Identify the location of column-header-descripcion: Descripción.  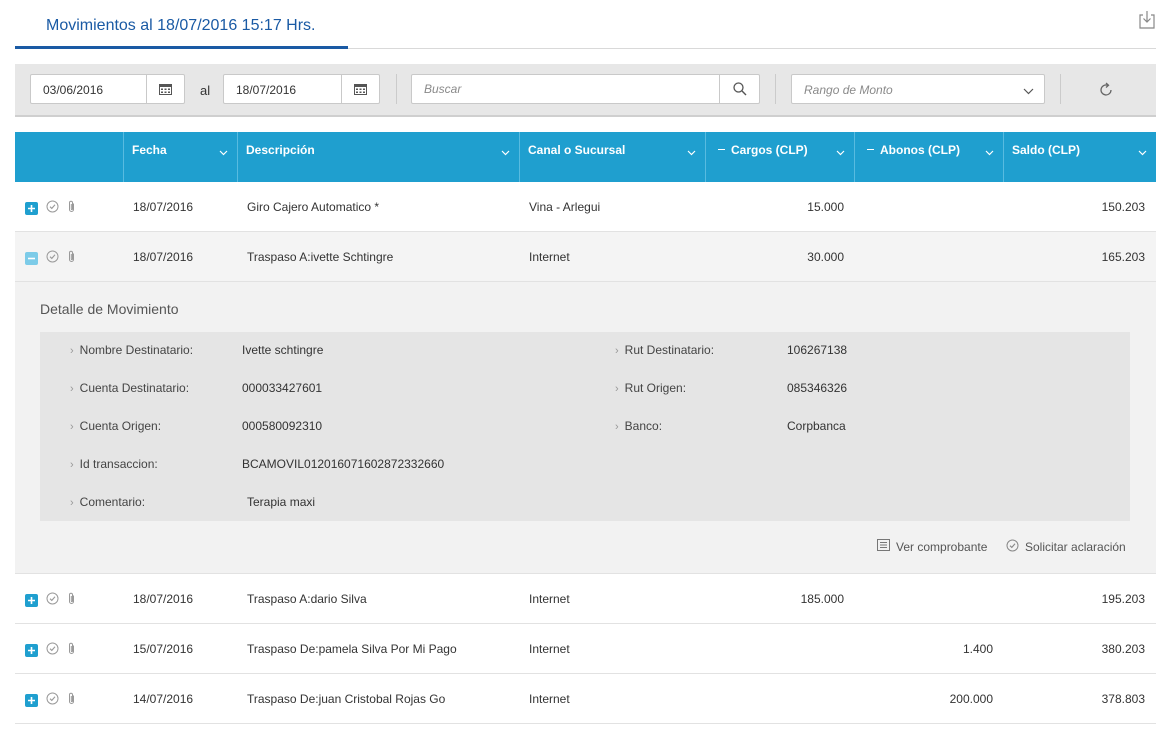
(378, 157).